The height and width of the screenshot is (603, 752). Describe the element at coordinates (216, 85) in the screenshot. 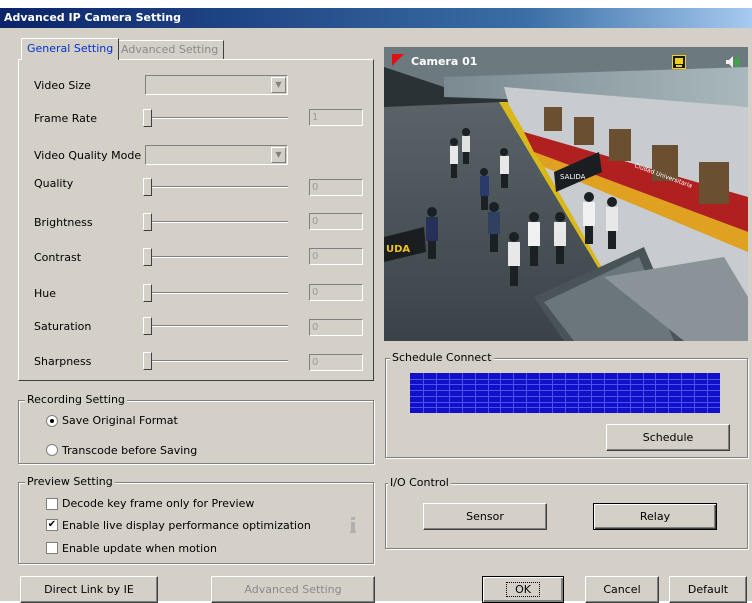

I see `video-size-select: ▼` at that location.